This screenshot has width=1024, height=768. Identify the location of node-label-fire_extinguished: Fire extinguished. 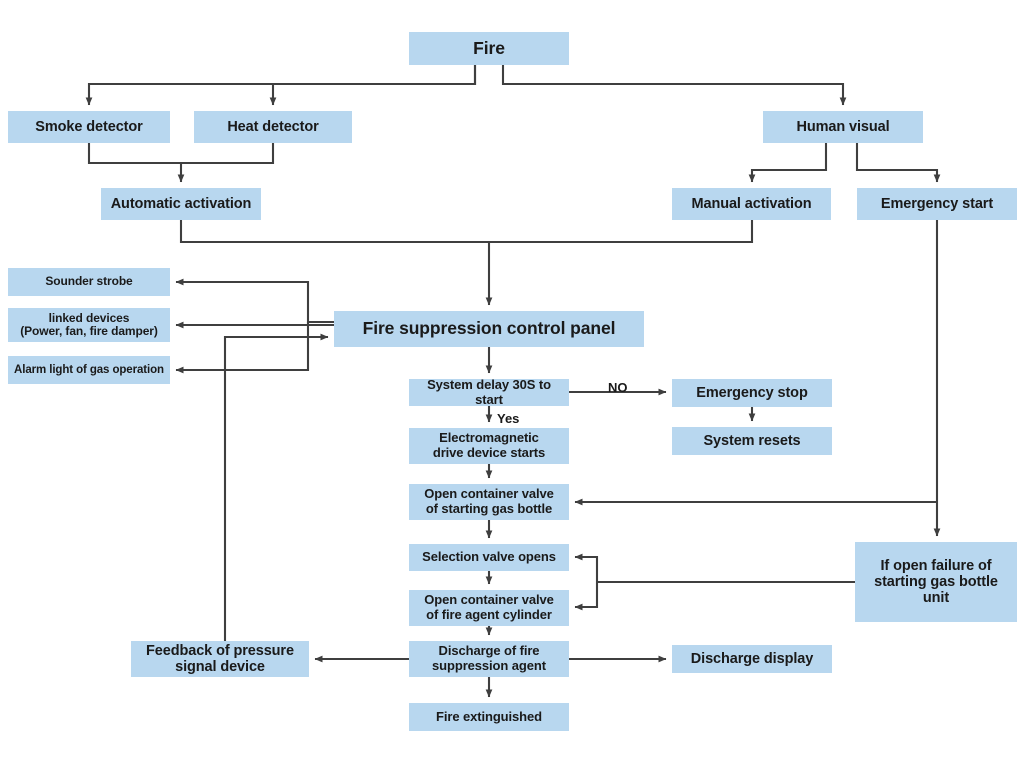
(489, 716).